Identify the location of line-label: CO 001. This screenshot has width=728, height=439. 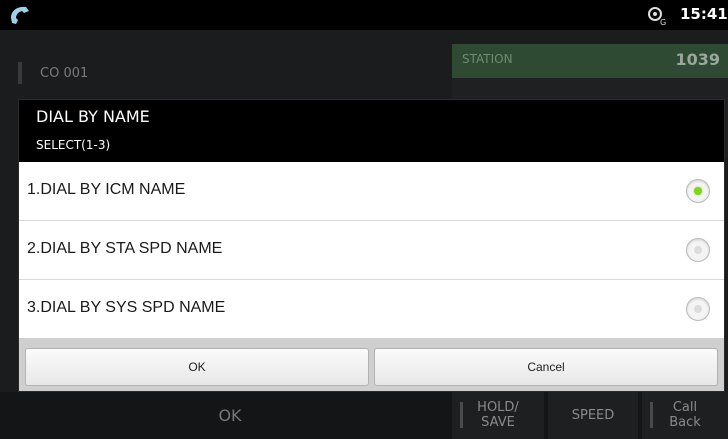
(64, 73).